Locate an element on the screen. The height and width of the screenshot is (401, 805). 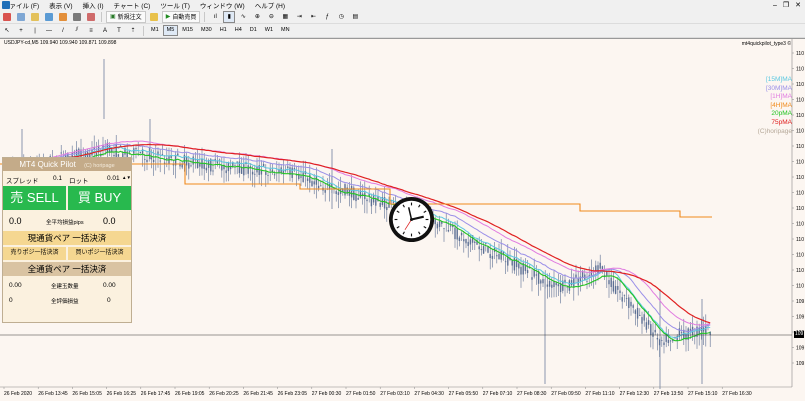
close-current-pair-button: 現通貨ペア 一括決済 is located at coordinates (67, 238).